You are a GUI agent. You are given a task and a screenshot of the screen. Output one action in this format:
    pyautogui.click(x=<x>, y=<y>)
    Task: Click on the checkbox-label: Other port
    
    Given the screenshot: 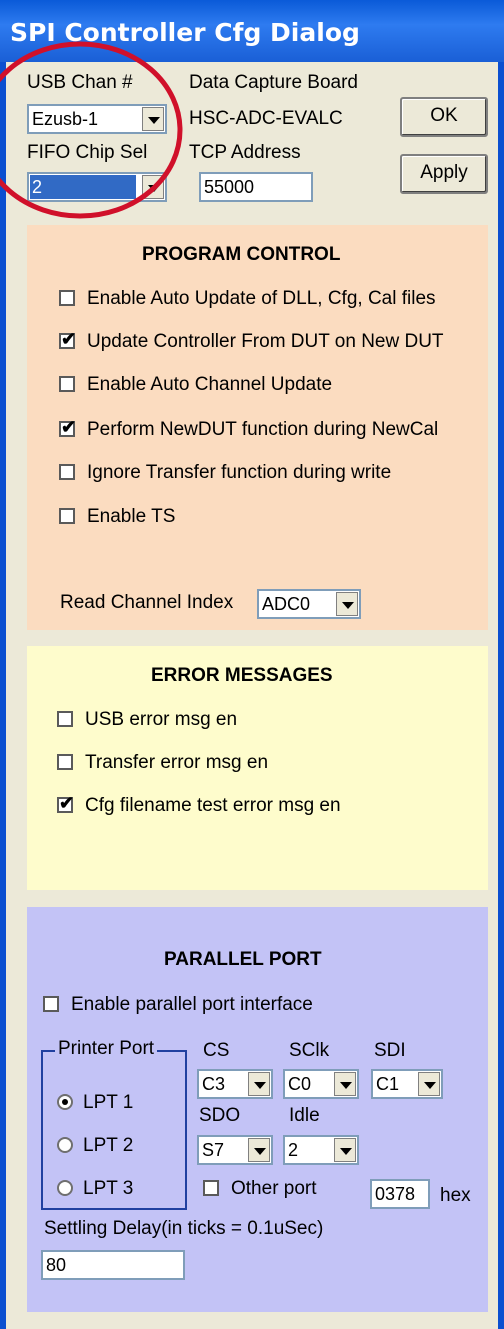 What is the action you would take?
    pyautogui.click(x=274, y=1188)
    